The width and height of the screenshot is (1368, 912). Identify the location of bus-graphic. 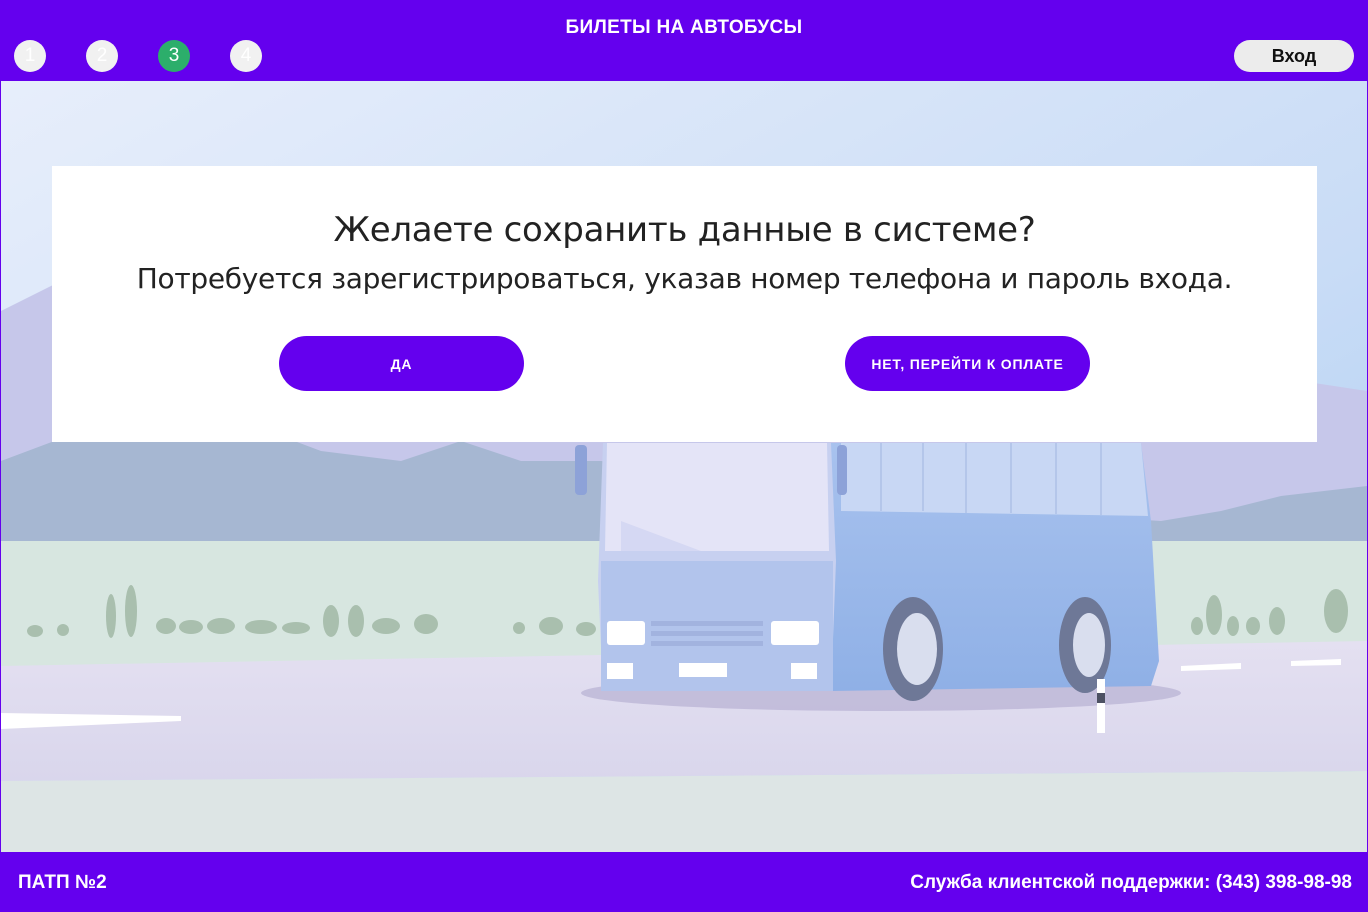
(878, 577).